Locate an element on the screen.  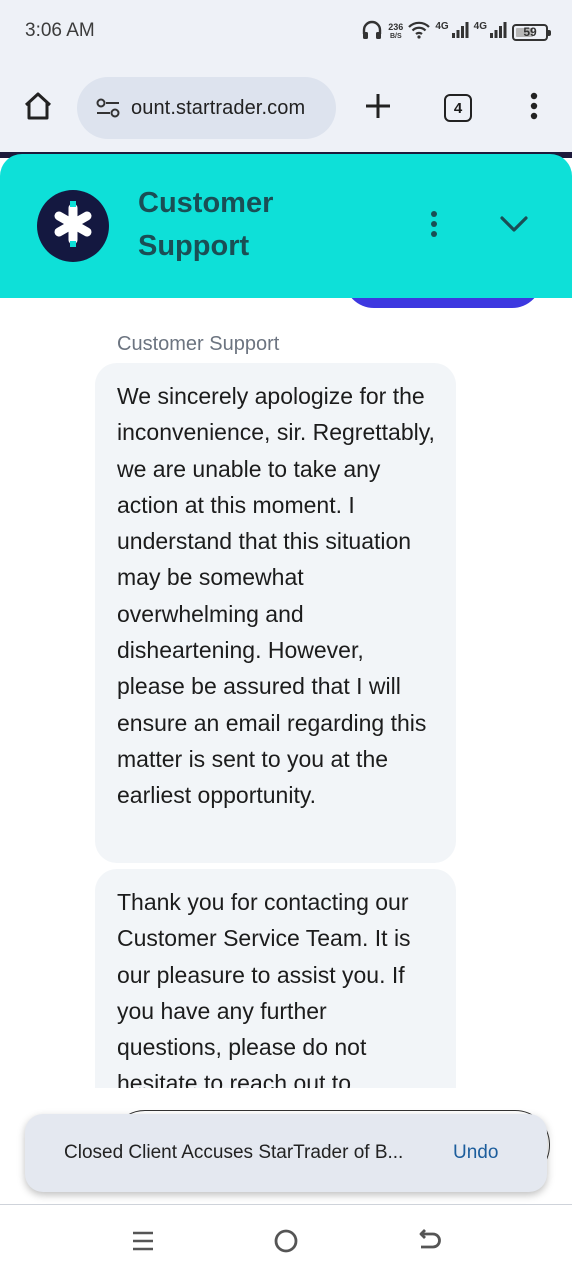
minimize-chat-button is located at coordinates (514, 226).